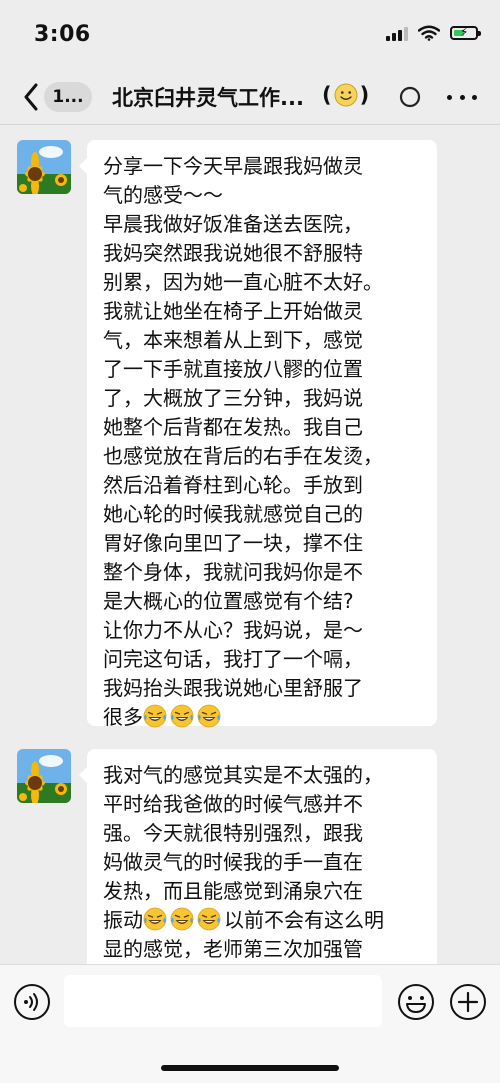 This screenshot has width=500, height=1083. What do you see at coordinates (233, 340) in the screenshot?
I see `message-text-line: 气，本来想着从上到下，感觉` at bounding box center [233, 340].